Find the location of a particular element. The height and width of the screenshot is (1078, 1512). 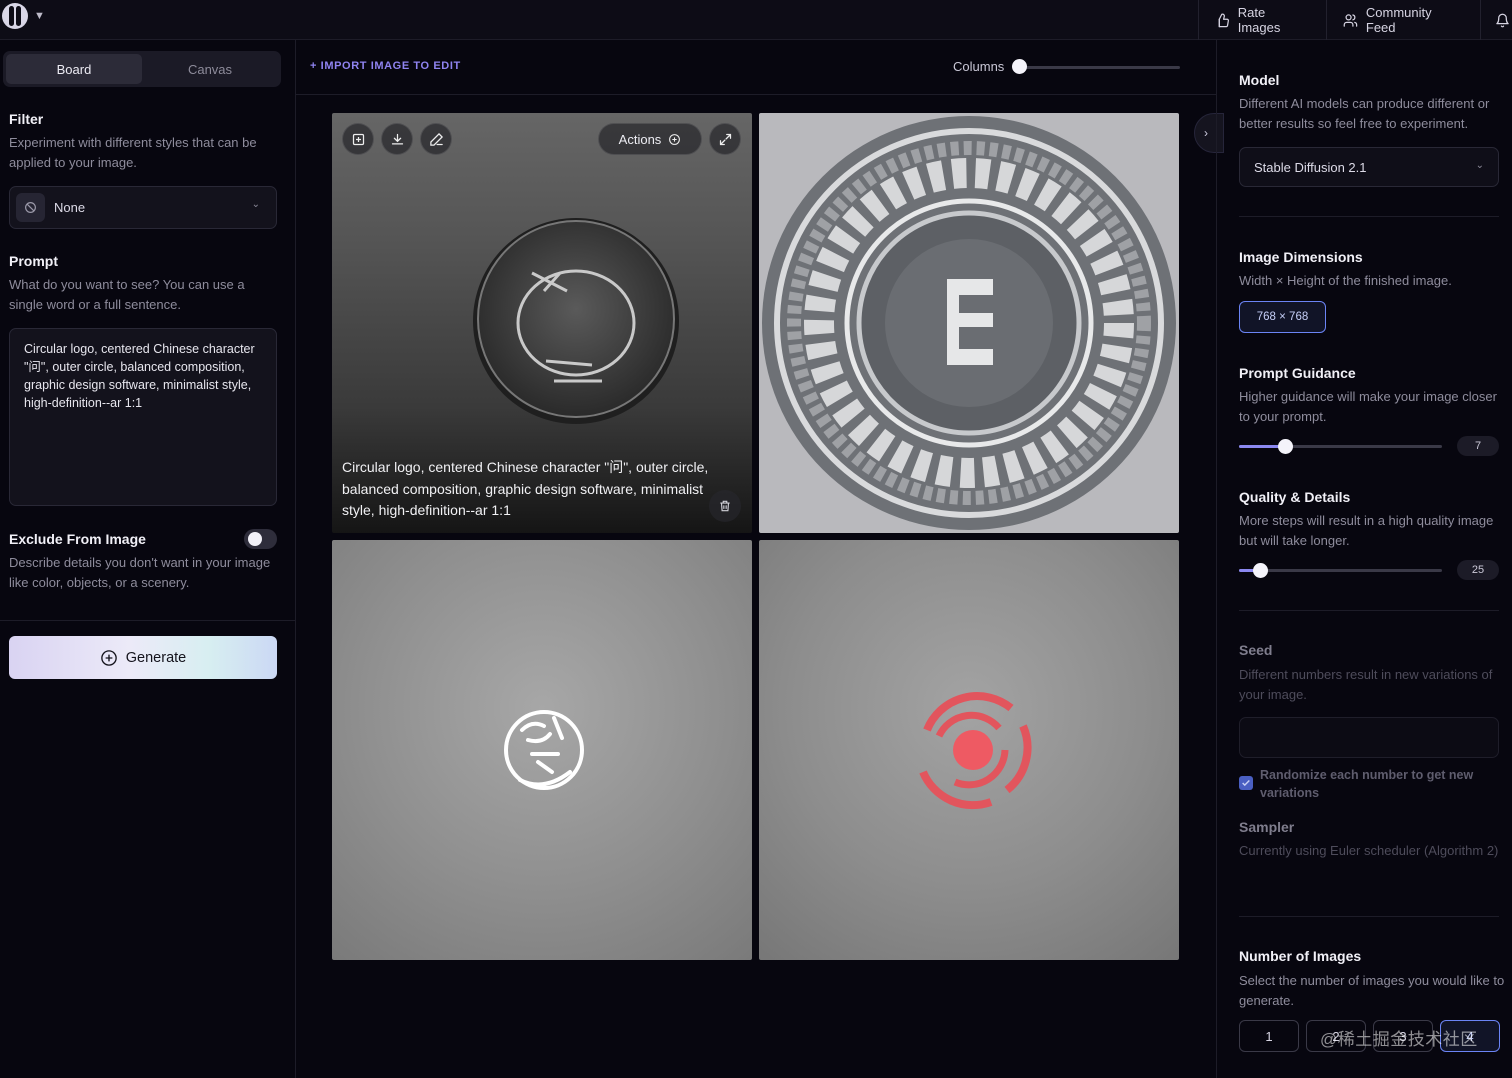

check-icon is located at coordinates (1246, 783).